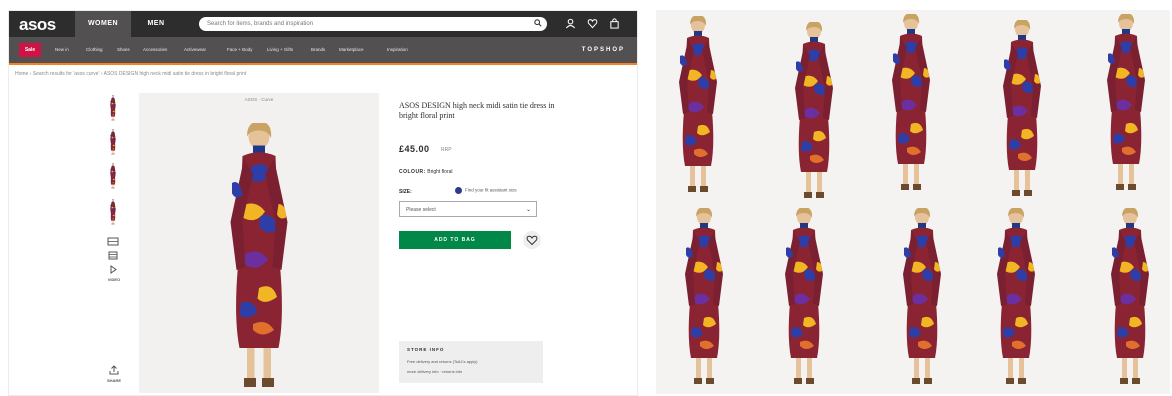 The width and height of the screenshot is (1172, 396). What do you see at coordinates (280, 50) in the screenshot?
I see `nav-item: Living + Gifts` at bounding box center [280, 50].